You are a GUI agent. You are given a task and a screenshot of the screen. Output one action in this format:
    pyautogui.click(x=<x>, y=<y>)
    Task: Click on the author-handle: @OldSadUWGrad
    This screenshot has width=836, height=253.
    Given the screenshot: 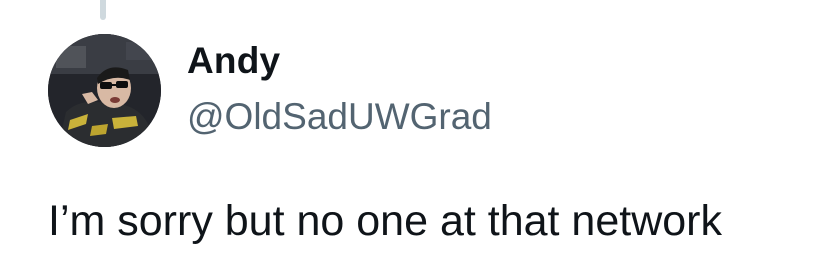 What is the action you would take?
    pyautogui.click(x=339, y=117)
    